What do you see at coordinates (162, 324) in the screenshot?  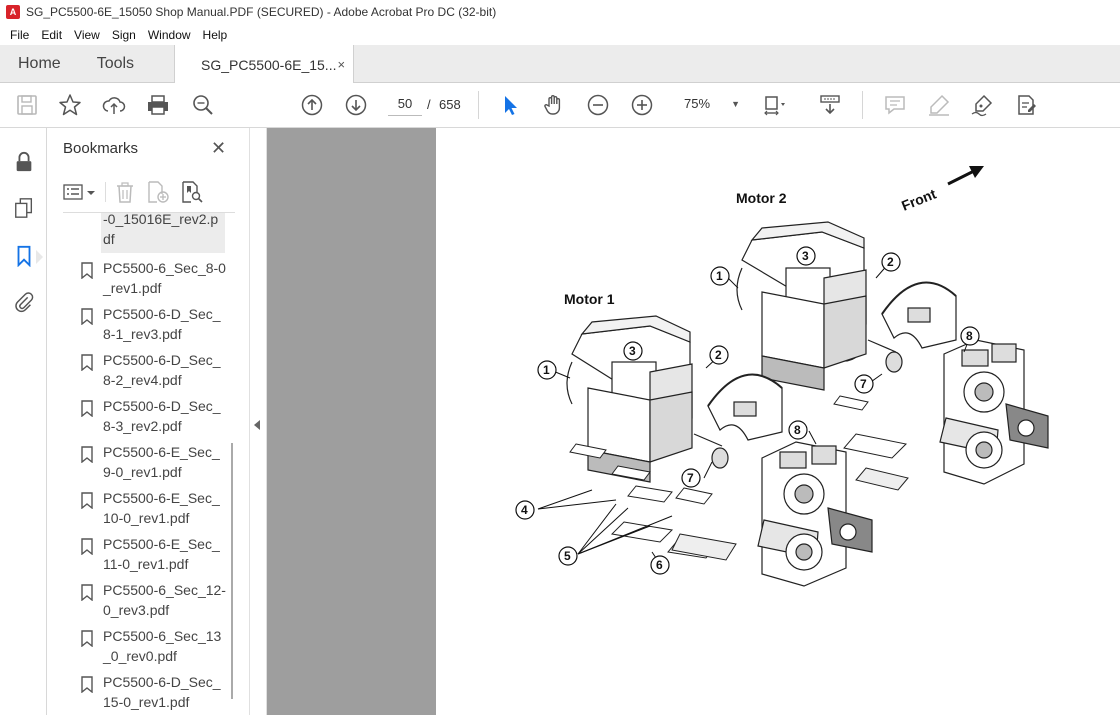 I see `bookmark-label: PC5500-6-D_Sec_8-1_rev3.pdf` at bounding box center [162, 324].